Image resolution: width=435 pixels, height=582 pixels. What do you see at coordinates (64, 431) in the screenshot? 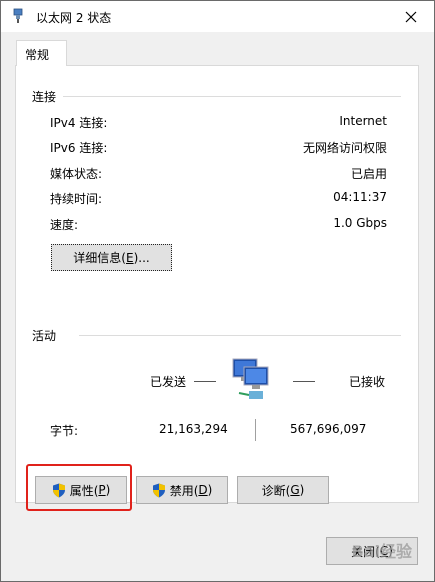
I see `bytes-label: 字节:` at bounding box center [64, 431].